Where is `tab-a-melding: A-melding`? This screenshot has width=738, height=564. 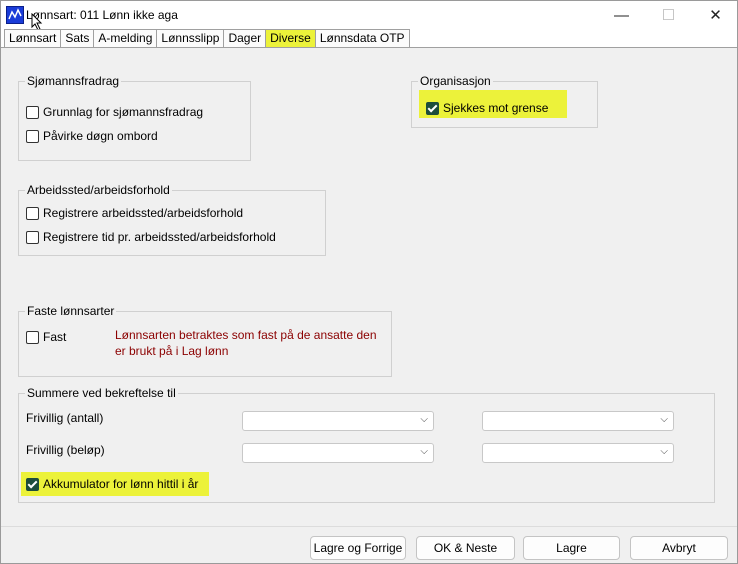 tab-a-melding: A-melding is located at coordinates (125, 38).